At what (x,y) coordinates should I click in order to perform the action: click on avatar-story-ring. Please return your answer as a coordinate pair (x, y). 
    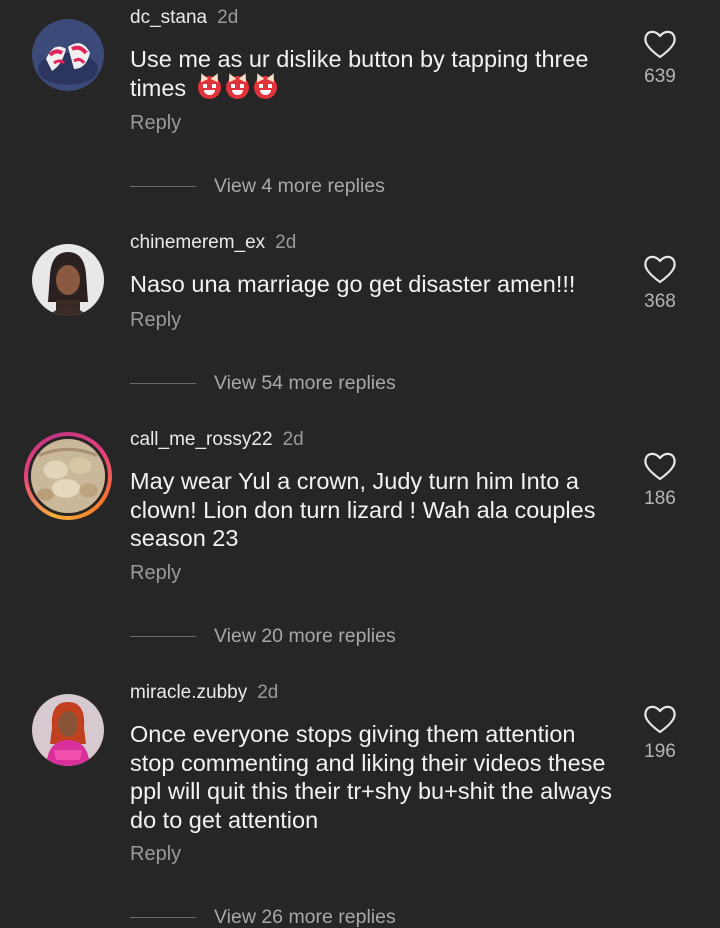
    Looking at the image, I should click on (68, 476).